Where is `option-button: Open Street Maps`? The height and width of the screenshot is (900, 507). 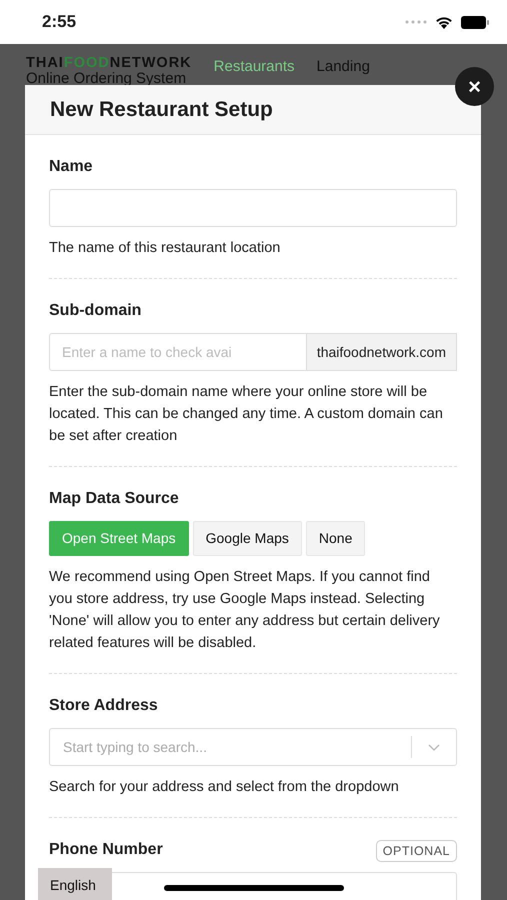
option-button: Open Street Maps is located at coordinates (119, 538).